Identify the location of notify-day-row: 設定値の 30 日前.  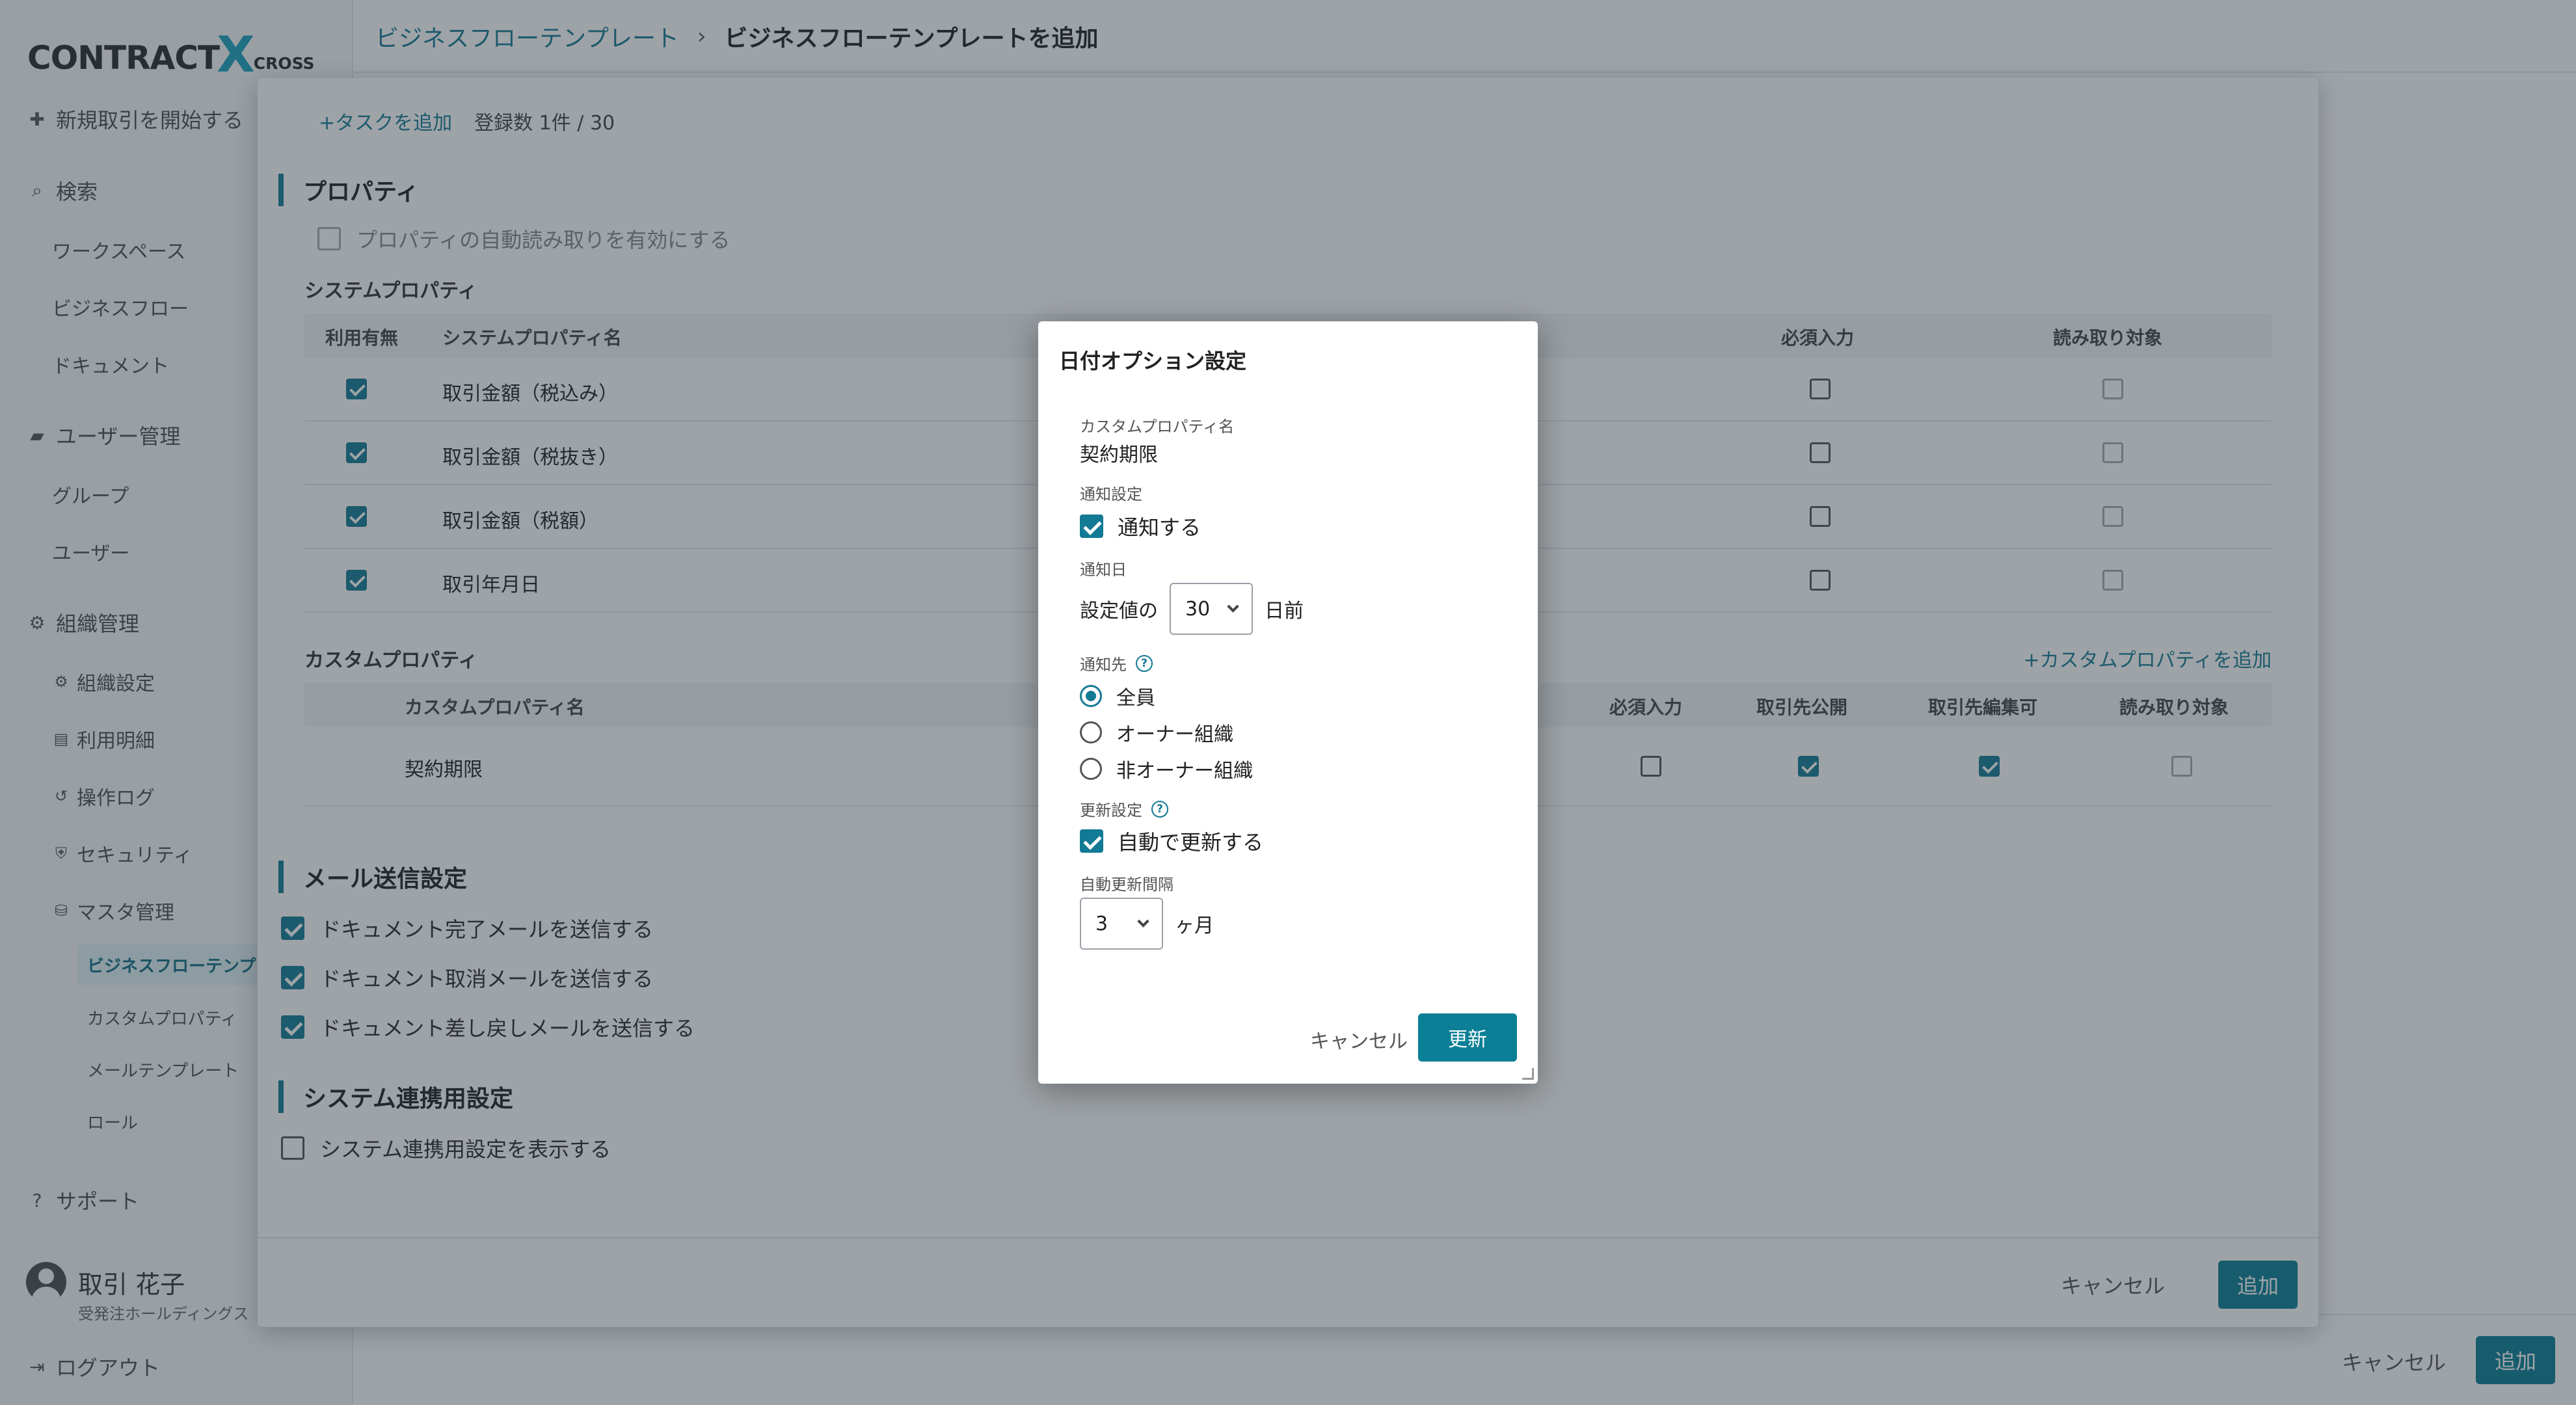
(1192, 609).